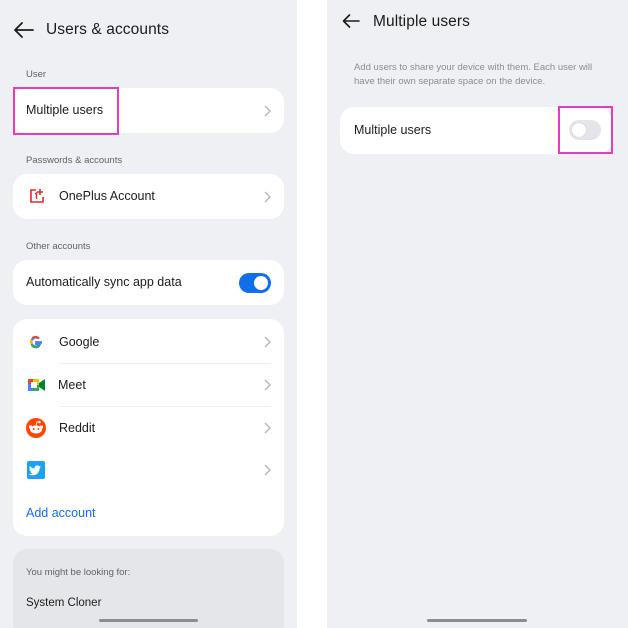  Describe the element at coordinates (74, 160) in the screenshot. I see `section-label-passwords: Passwords & accounts` at that location.